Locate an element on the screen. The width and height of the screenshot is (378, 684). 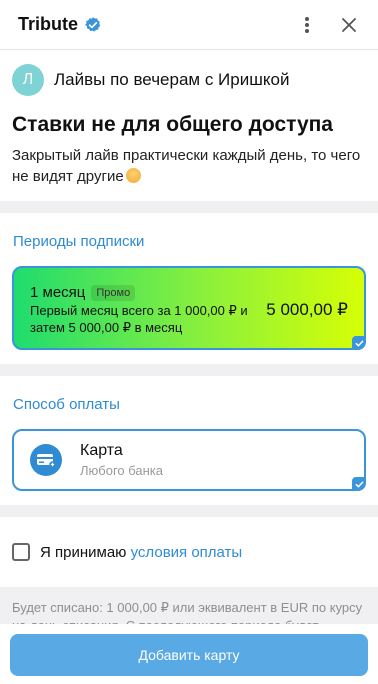
credit-card-icon is located at coordinates (46, 460).